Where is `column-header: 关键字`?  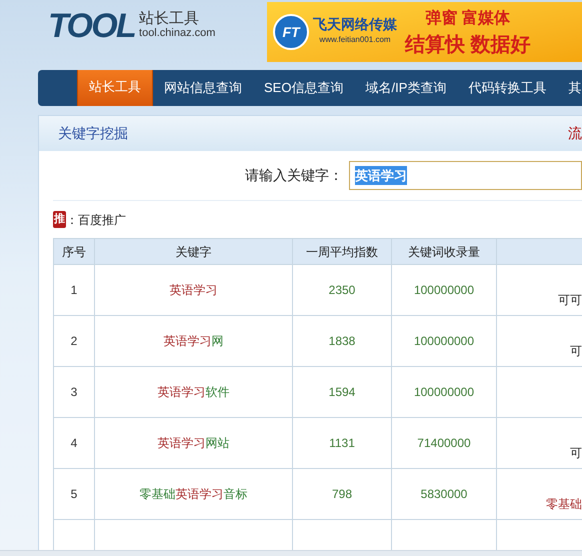 column-header: 关键字 is located at coordinates (194, 252).